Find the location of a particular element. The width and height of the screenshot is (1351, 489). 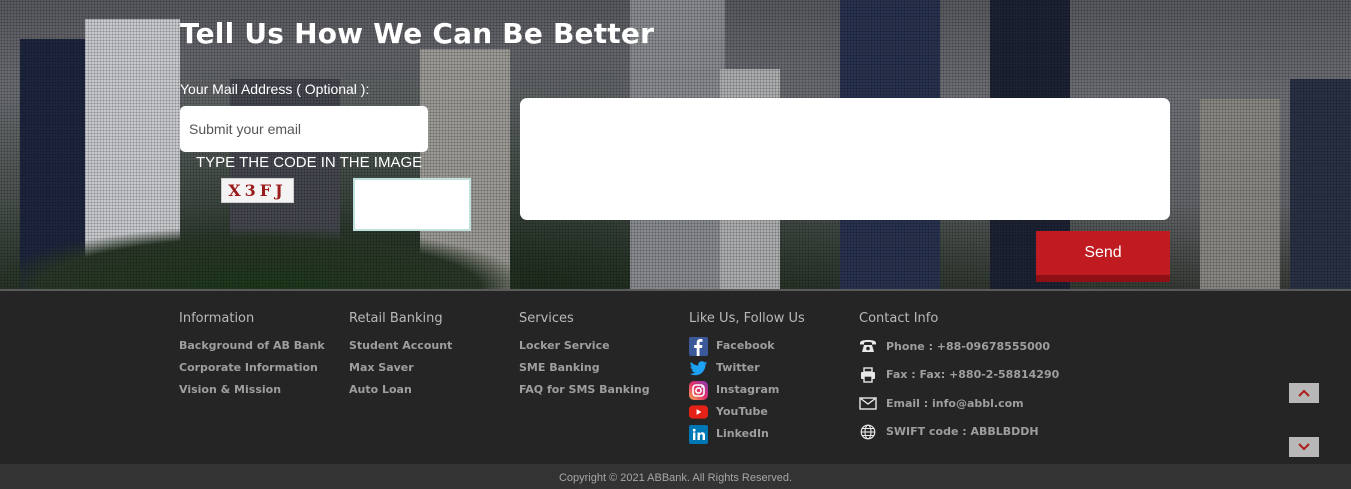

scroll-up-button is located at coordinates (1304, 393).